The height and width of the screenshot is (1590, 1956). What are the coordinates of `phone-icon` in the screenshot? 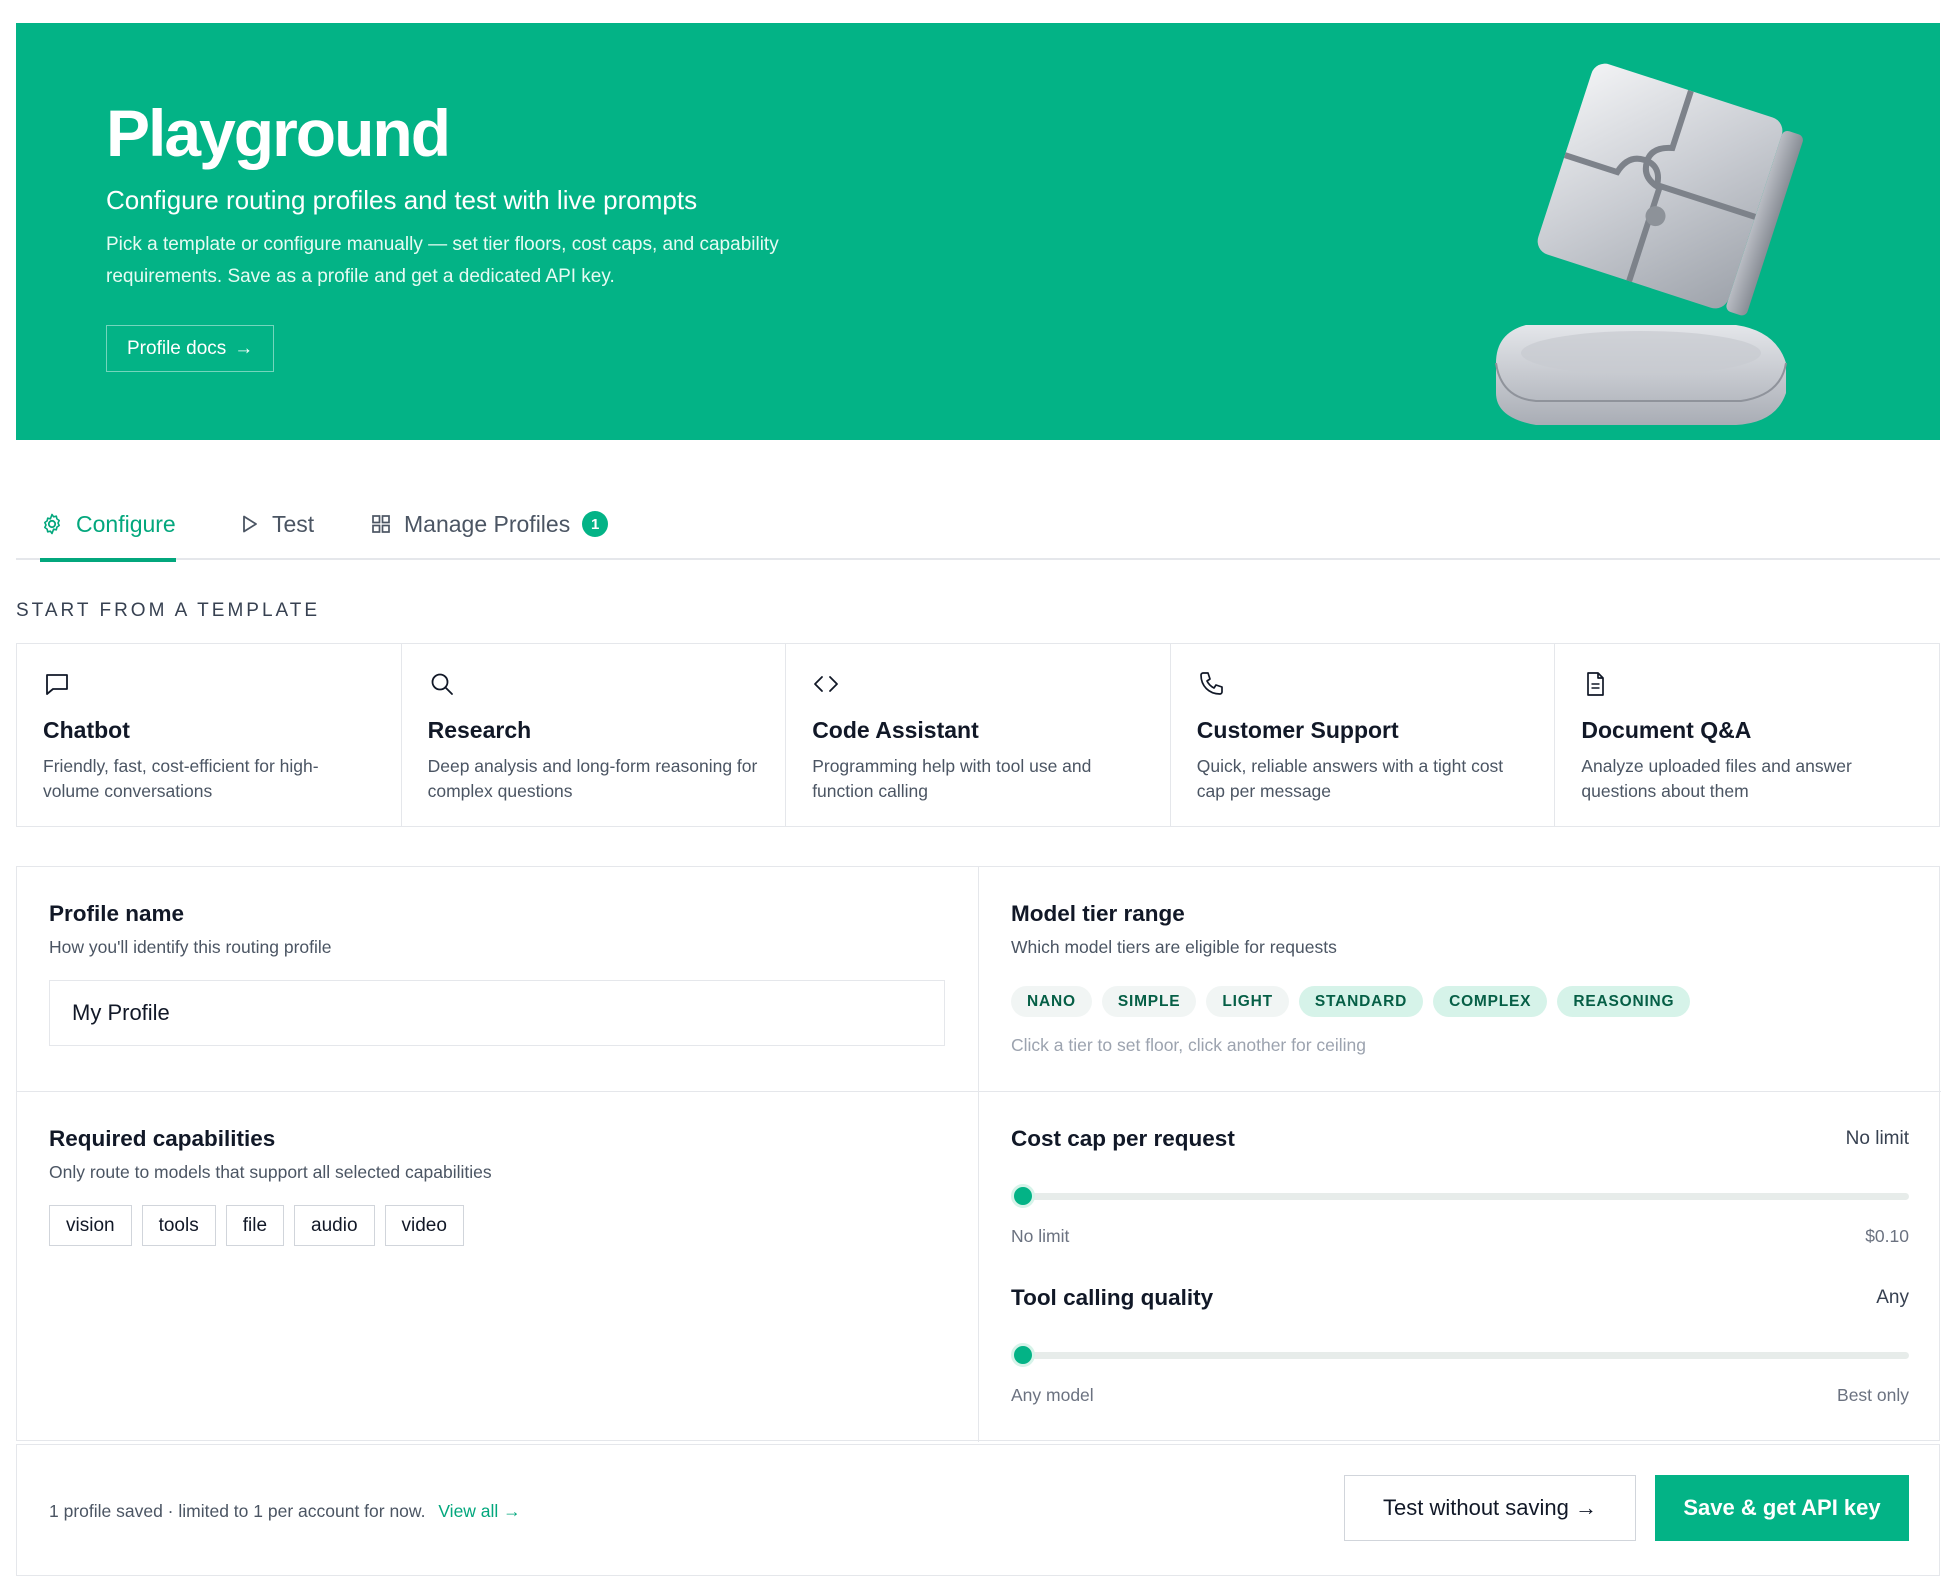 It's located at (1211, 683).